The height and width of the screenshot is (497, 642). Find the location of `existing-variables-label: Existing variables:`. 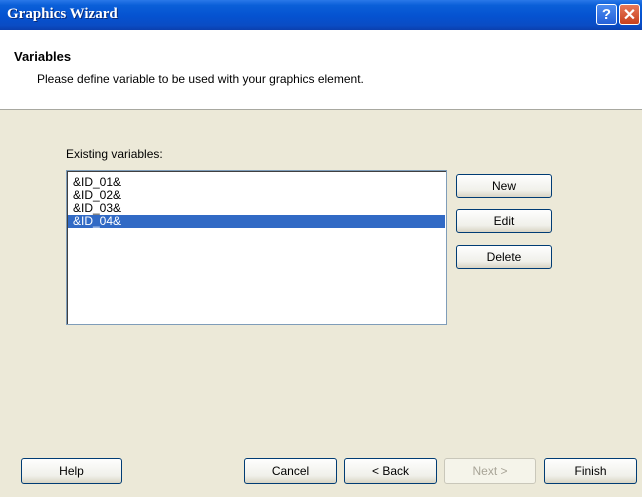

existing-variables-label: Existing variables: is located at coordinates (114, 154).